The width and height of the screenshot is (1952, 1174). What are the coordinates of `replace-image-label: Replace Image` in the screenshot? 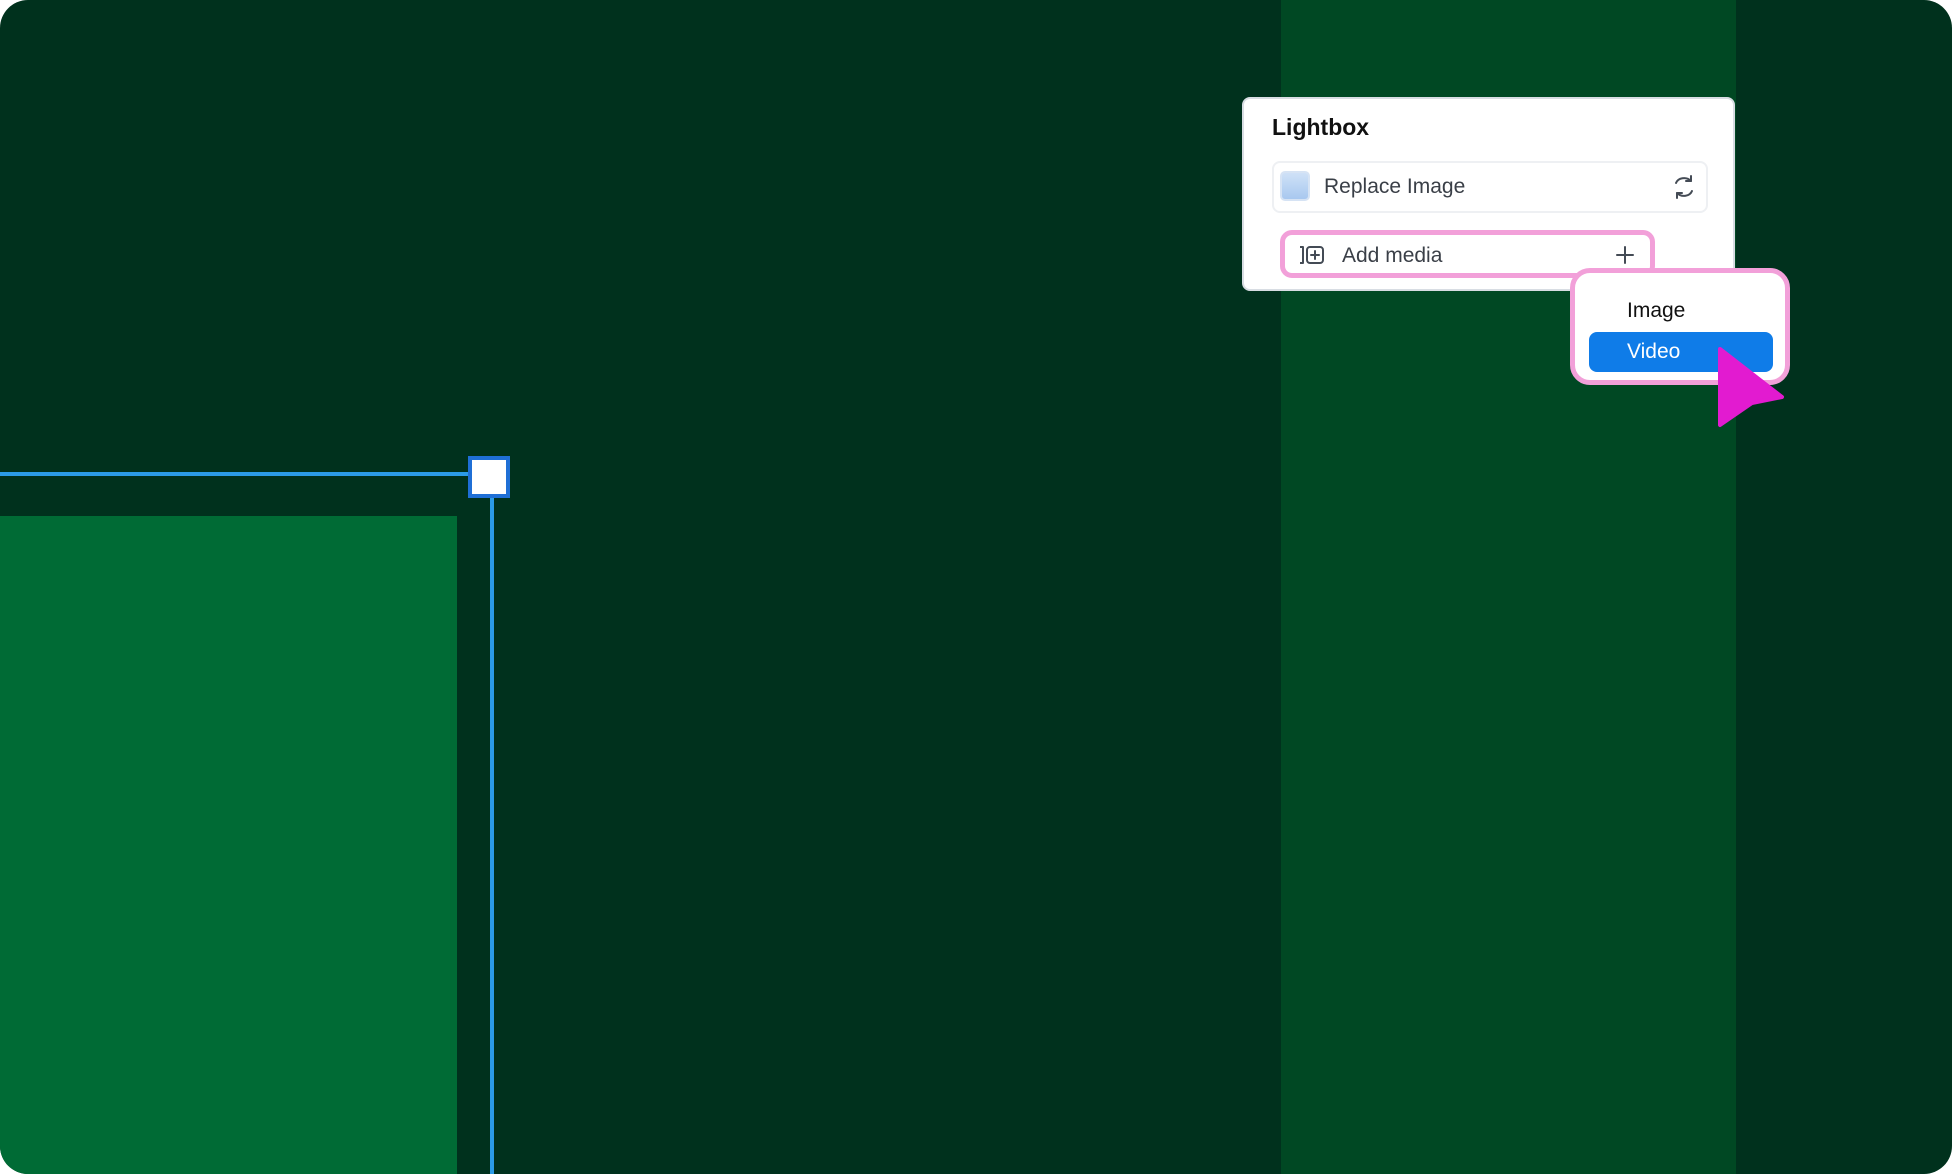 It's located at (1395, 186).